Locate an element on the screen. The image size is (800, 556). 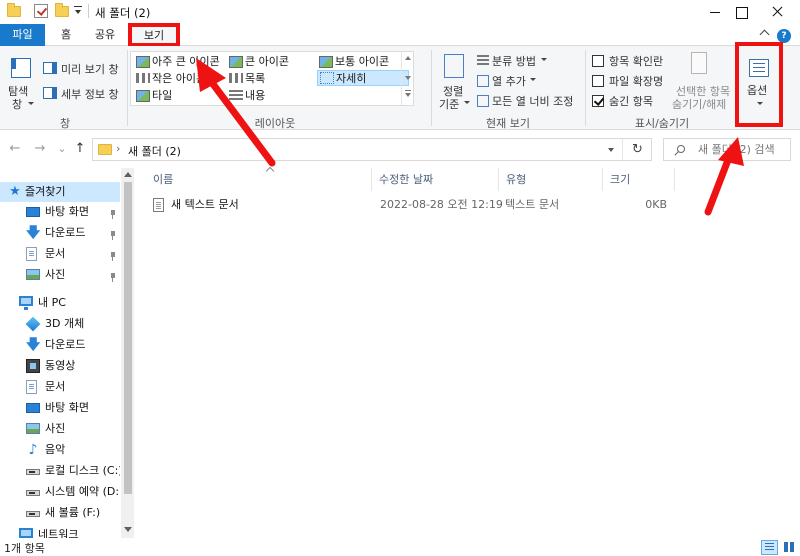
gallery-expand-icon is located at coordinates (408, 93).